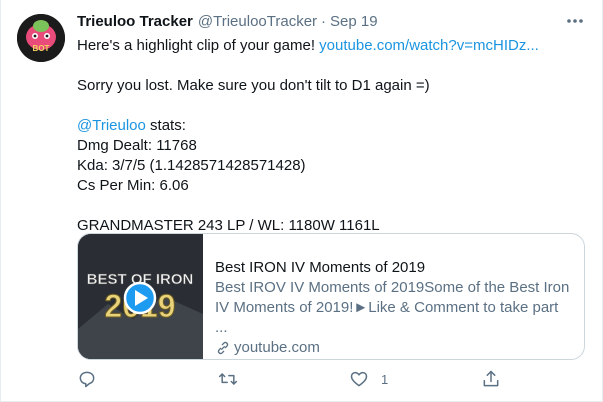 The image size is (603, 402). What do you see at coordinates (332, 379) in the screenshot?
I see `tweet-actions: 1` at bounding box center [332, 379].